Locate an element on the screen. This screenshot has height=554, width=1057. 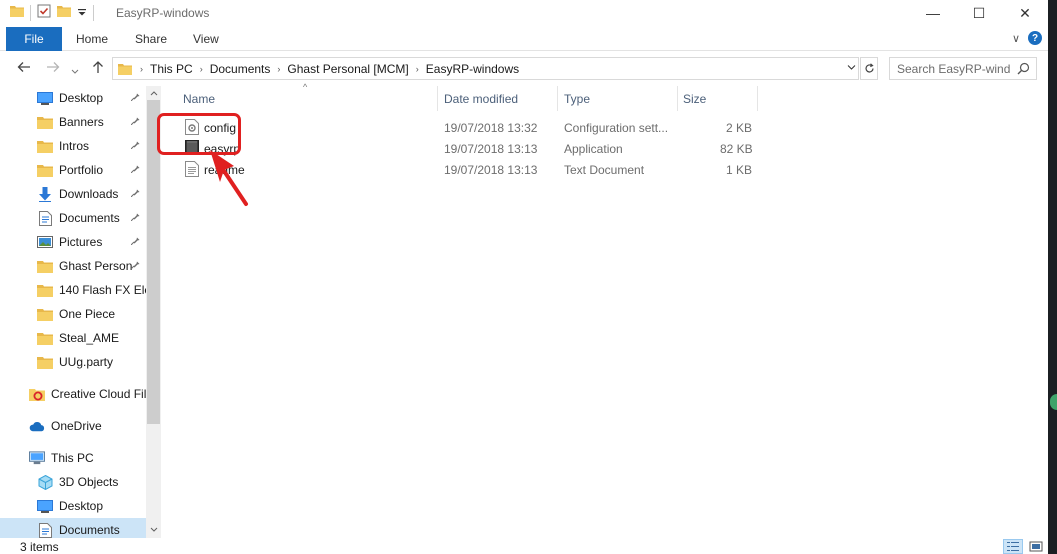
recent-locations-chevron-icon is located at coordinates (75, 70).